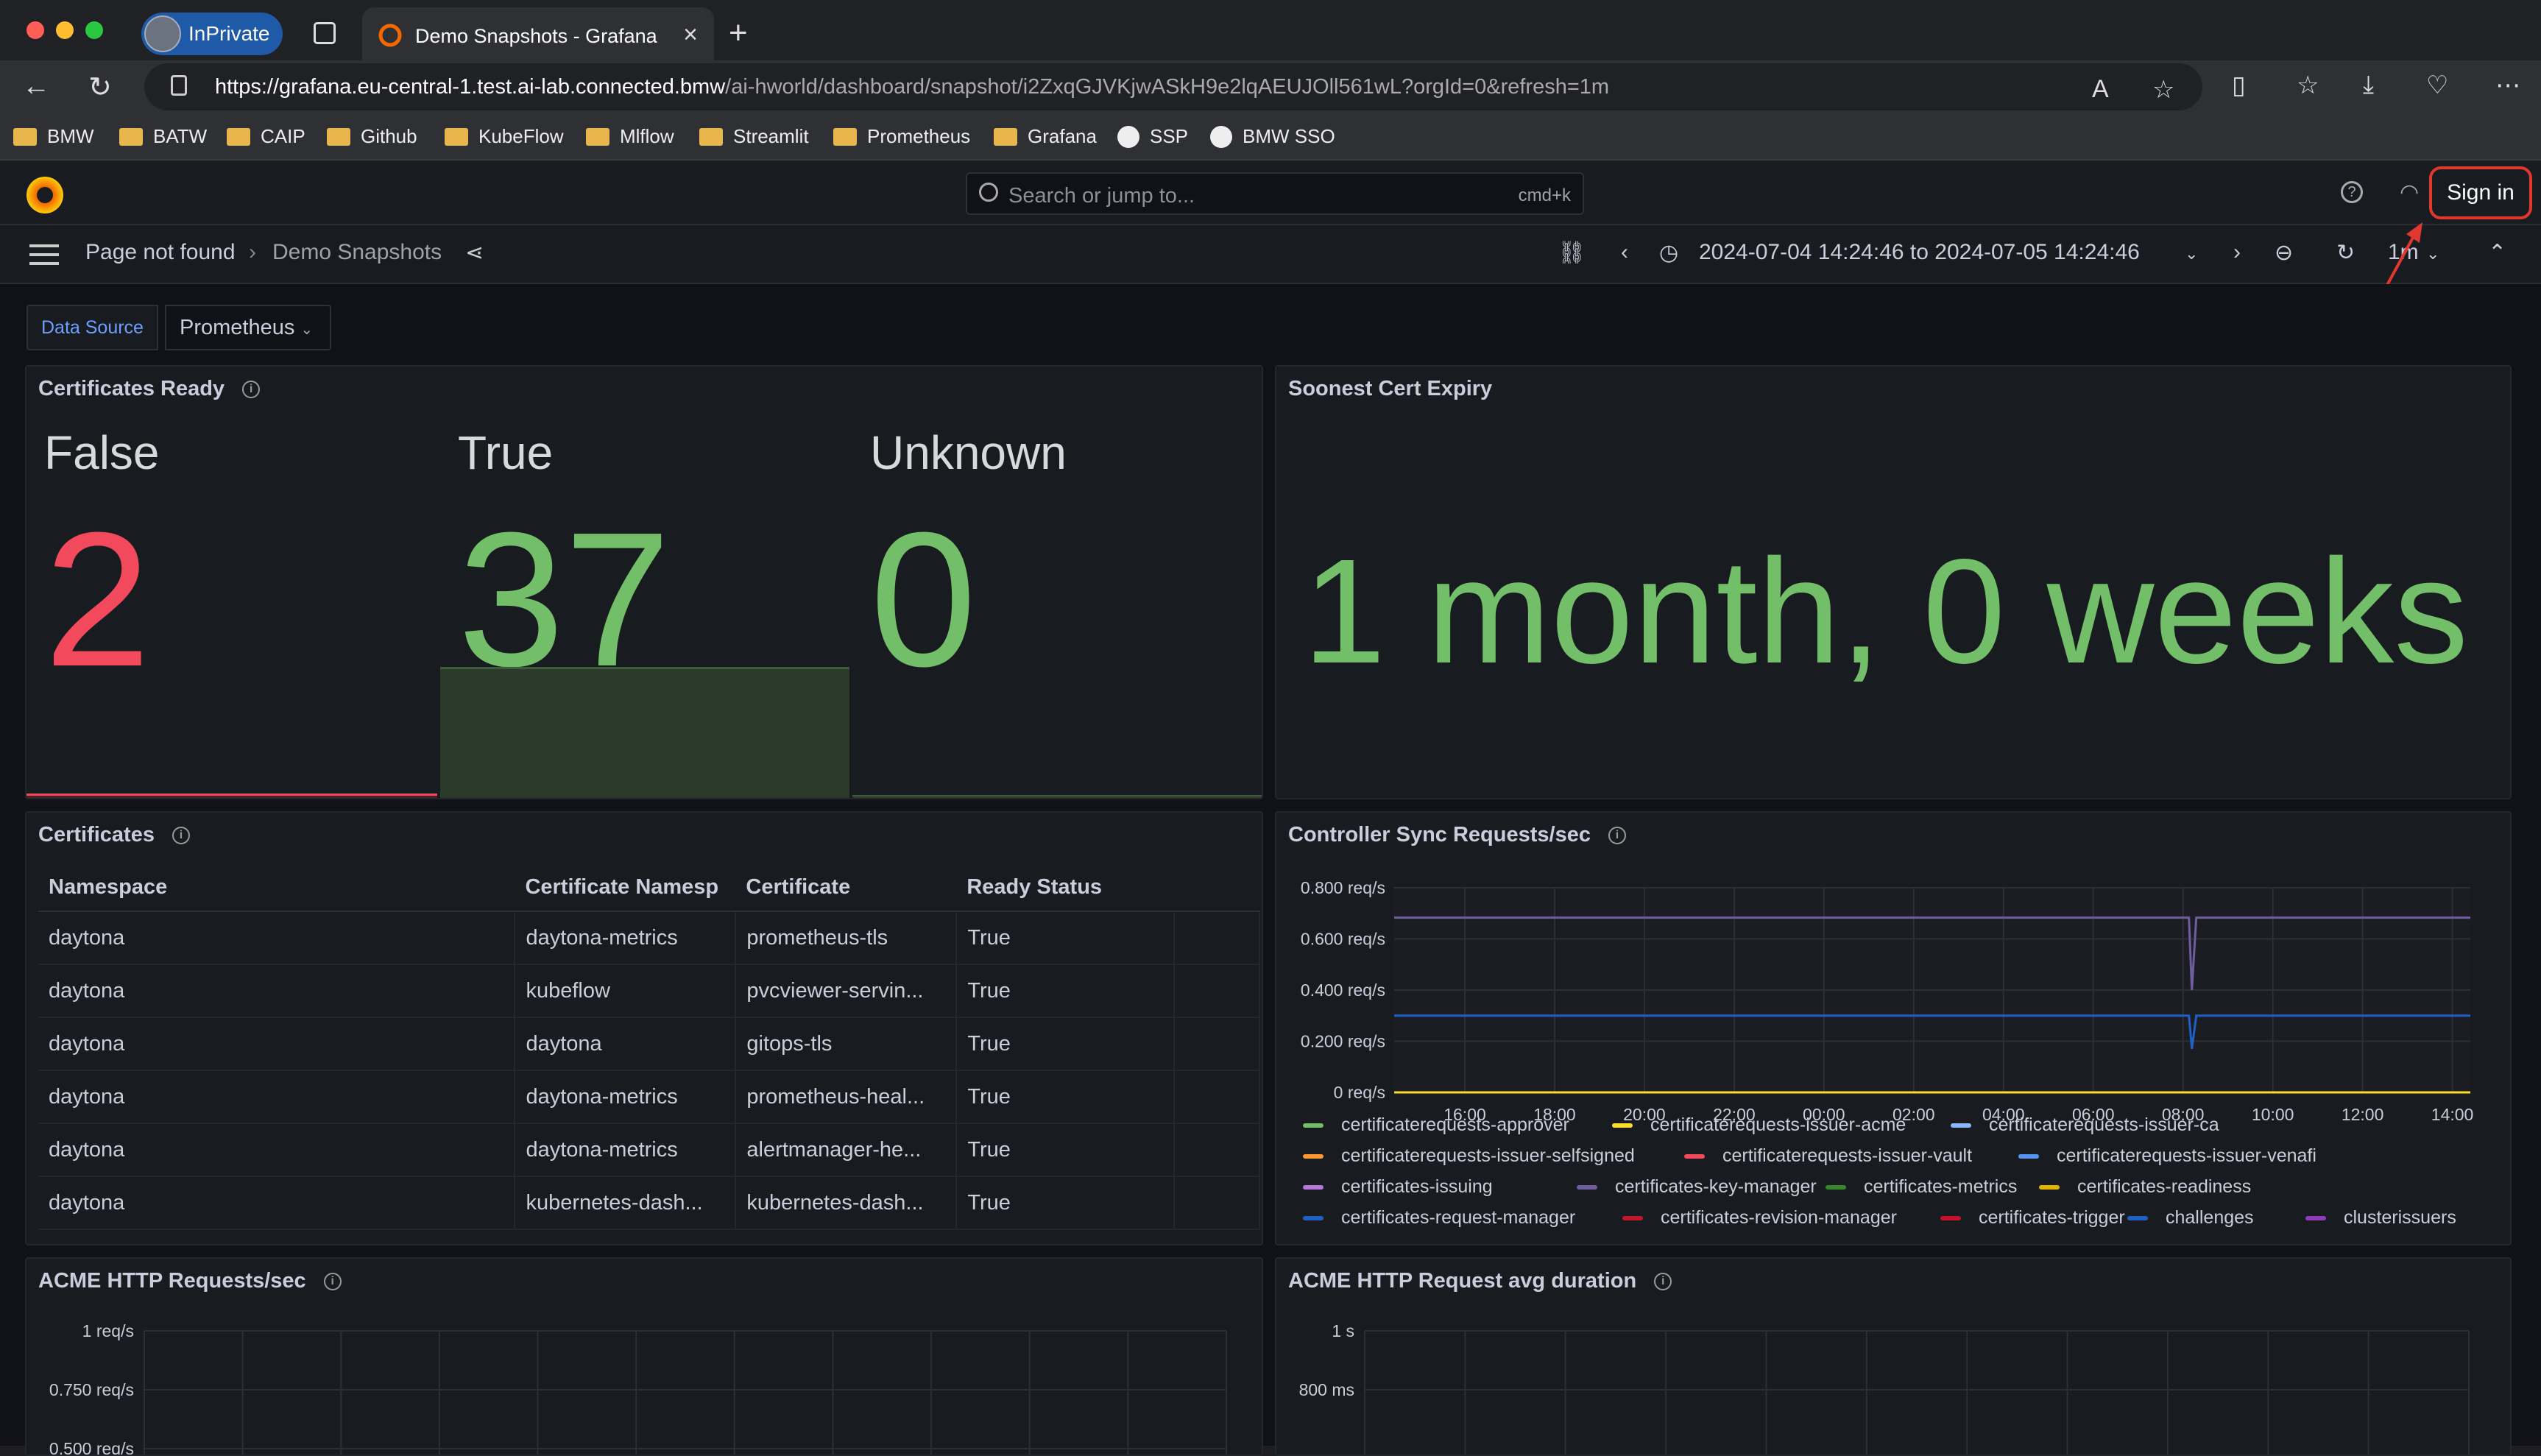 The image size is (2541, 1456). What do you see at coordinates (506, 453) in the screenshot?
I see `stat-label: True` at bounding box center [506, 453].